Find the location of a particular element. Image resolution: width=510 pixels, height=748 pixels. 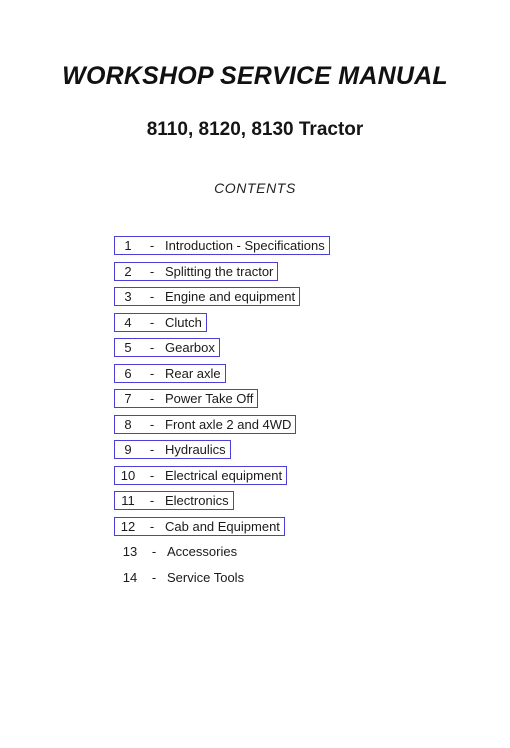

toc-entry-number: 10 is located at coordinates (128, 475).